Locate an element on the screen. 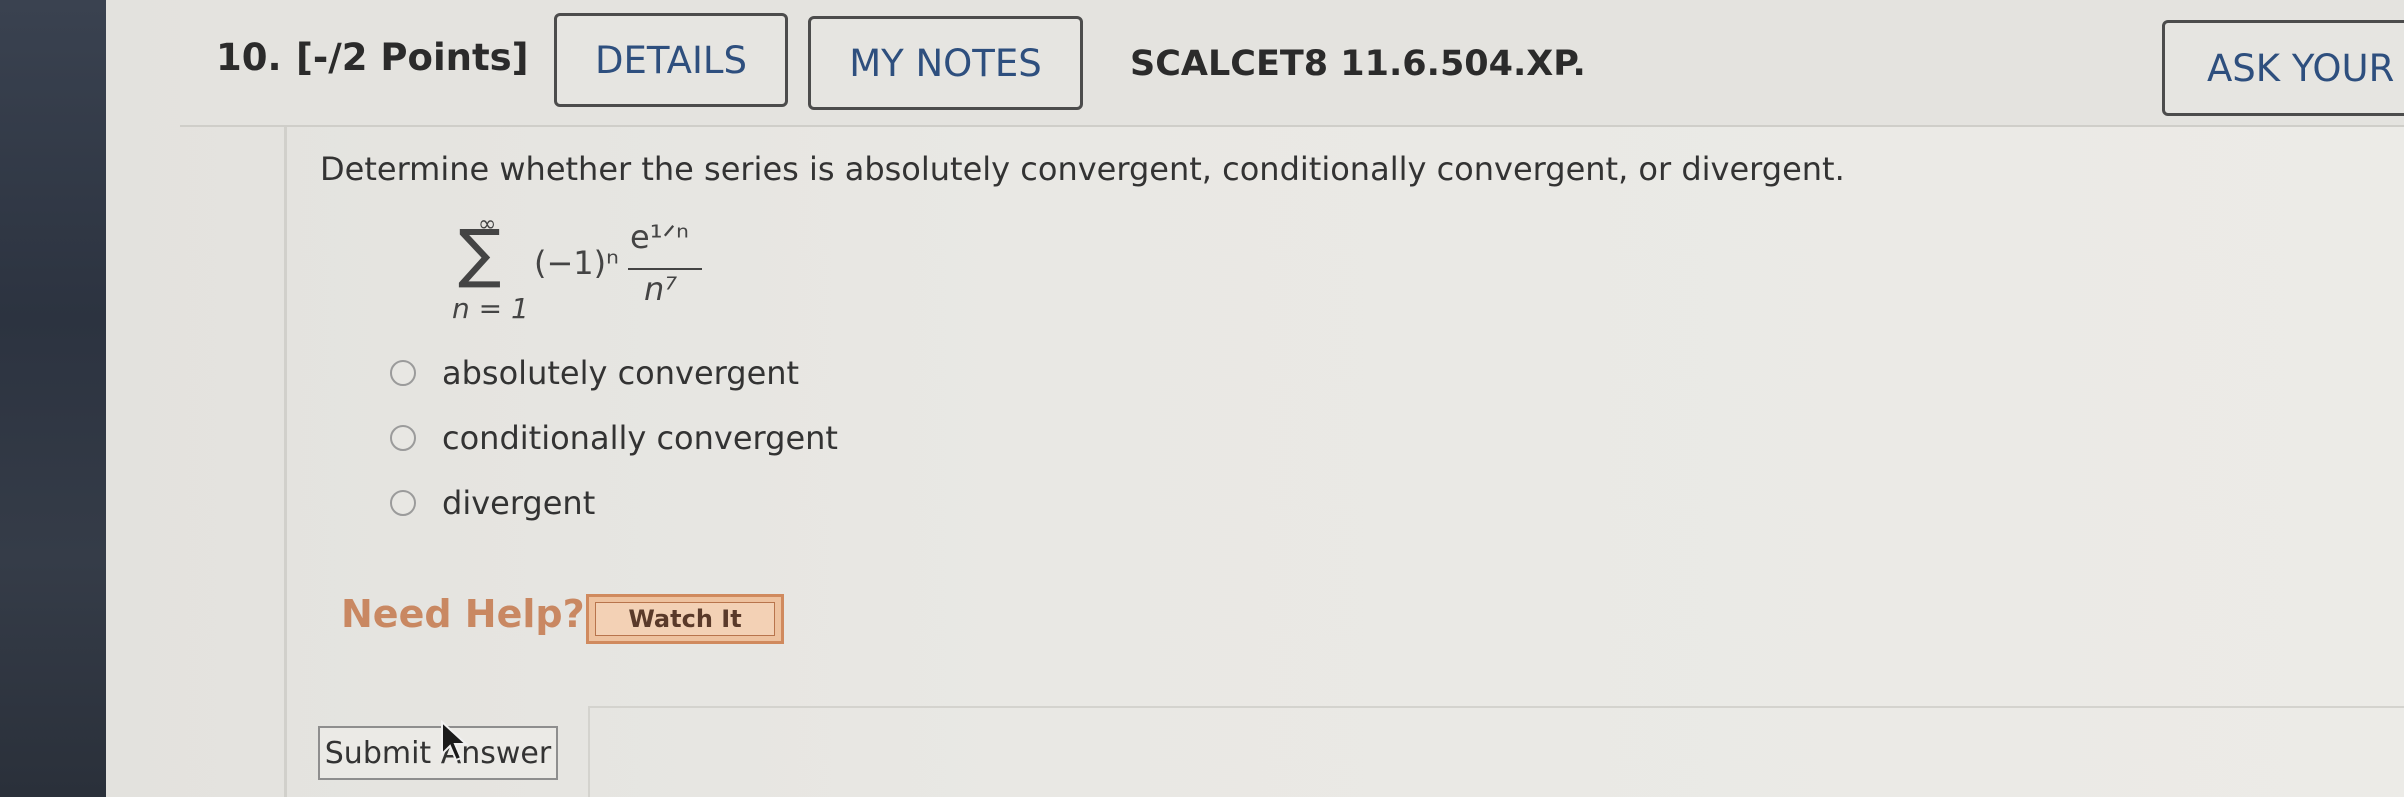 The width and height of the screenshot is (2404, 797). option-label: divergent is located at coordinates (519, 503).